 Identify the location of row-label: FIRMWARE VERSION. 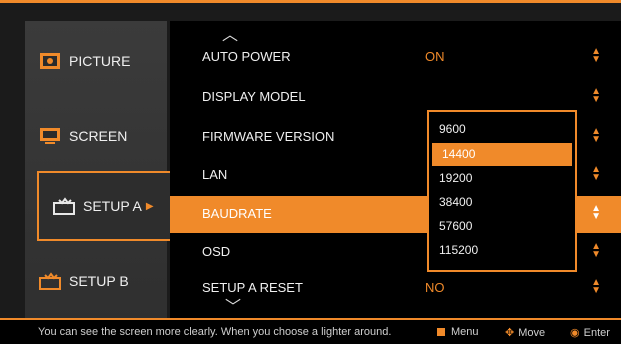
(268, 136).